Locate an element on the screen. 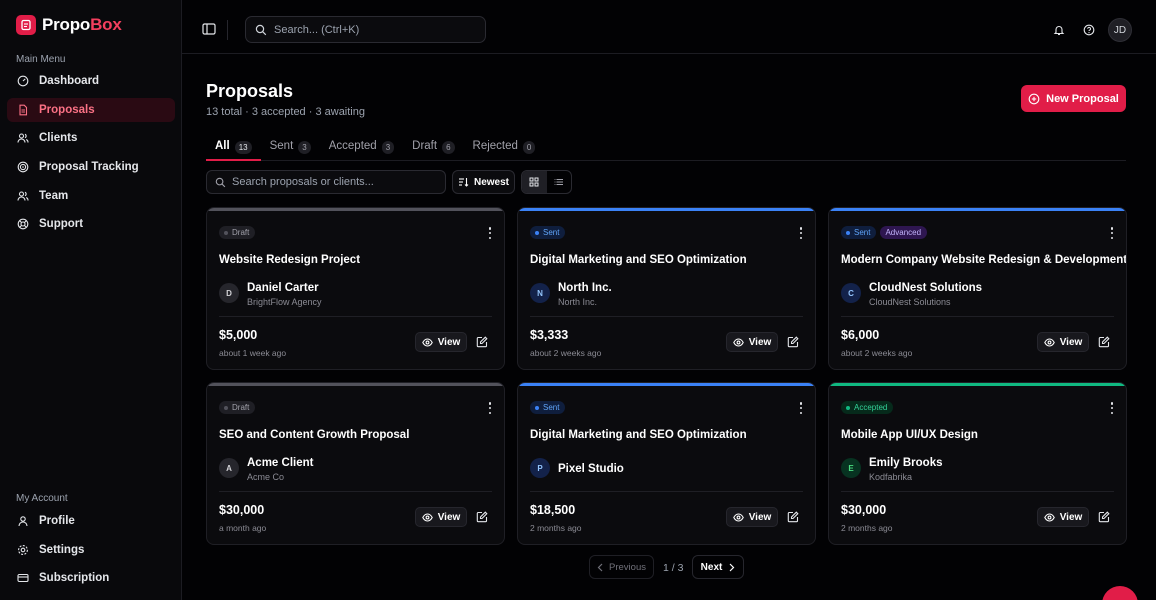  proposal-search is located at coordinates (326, 182).